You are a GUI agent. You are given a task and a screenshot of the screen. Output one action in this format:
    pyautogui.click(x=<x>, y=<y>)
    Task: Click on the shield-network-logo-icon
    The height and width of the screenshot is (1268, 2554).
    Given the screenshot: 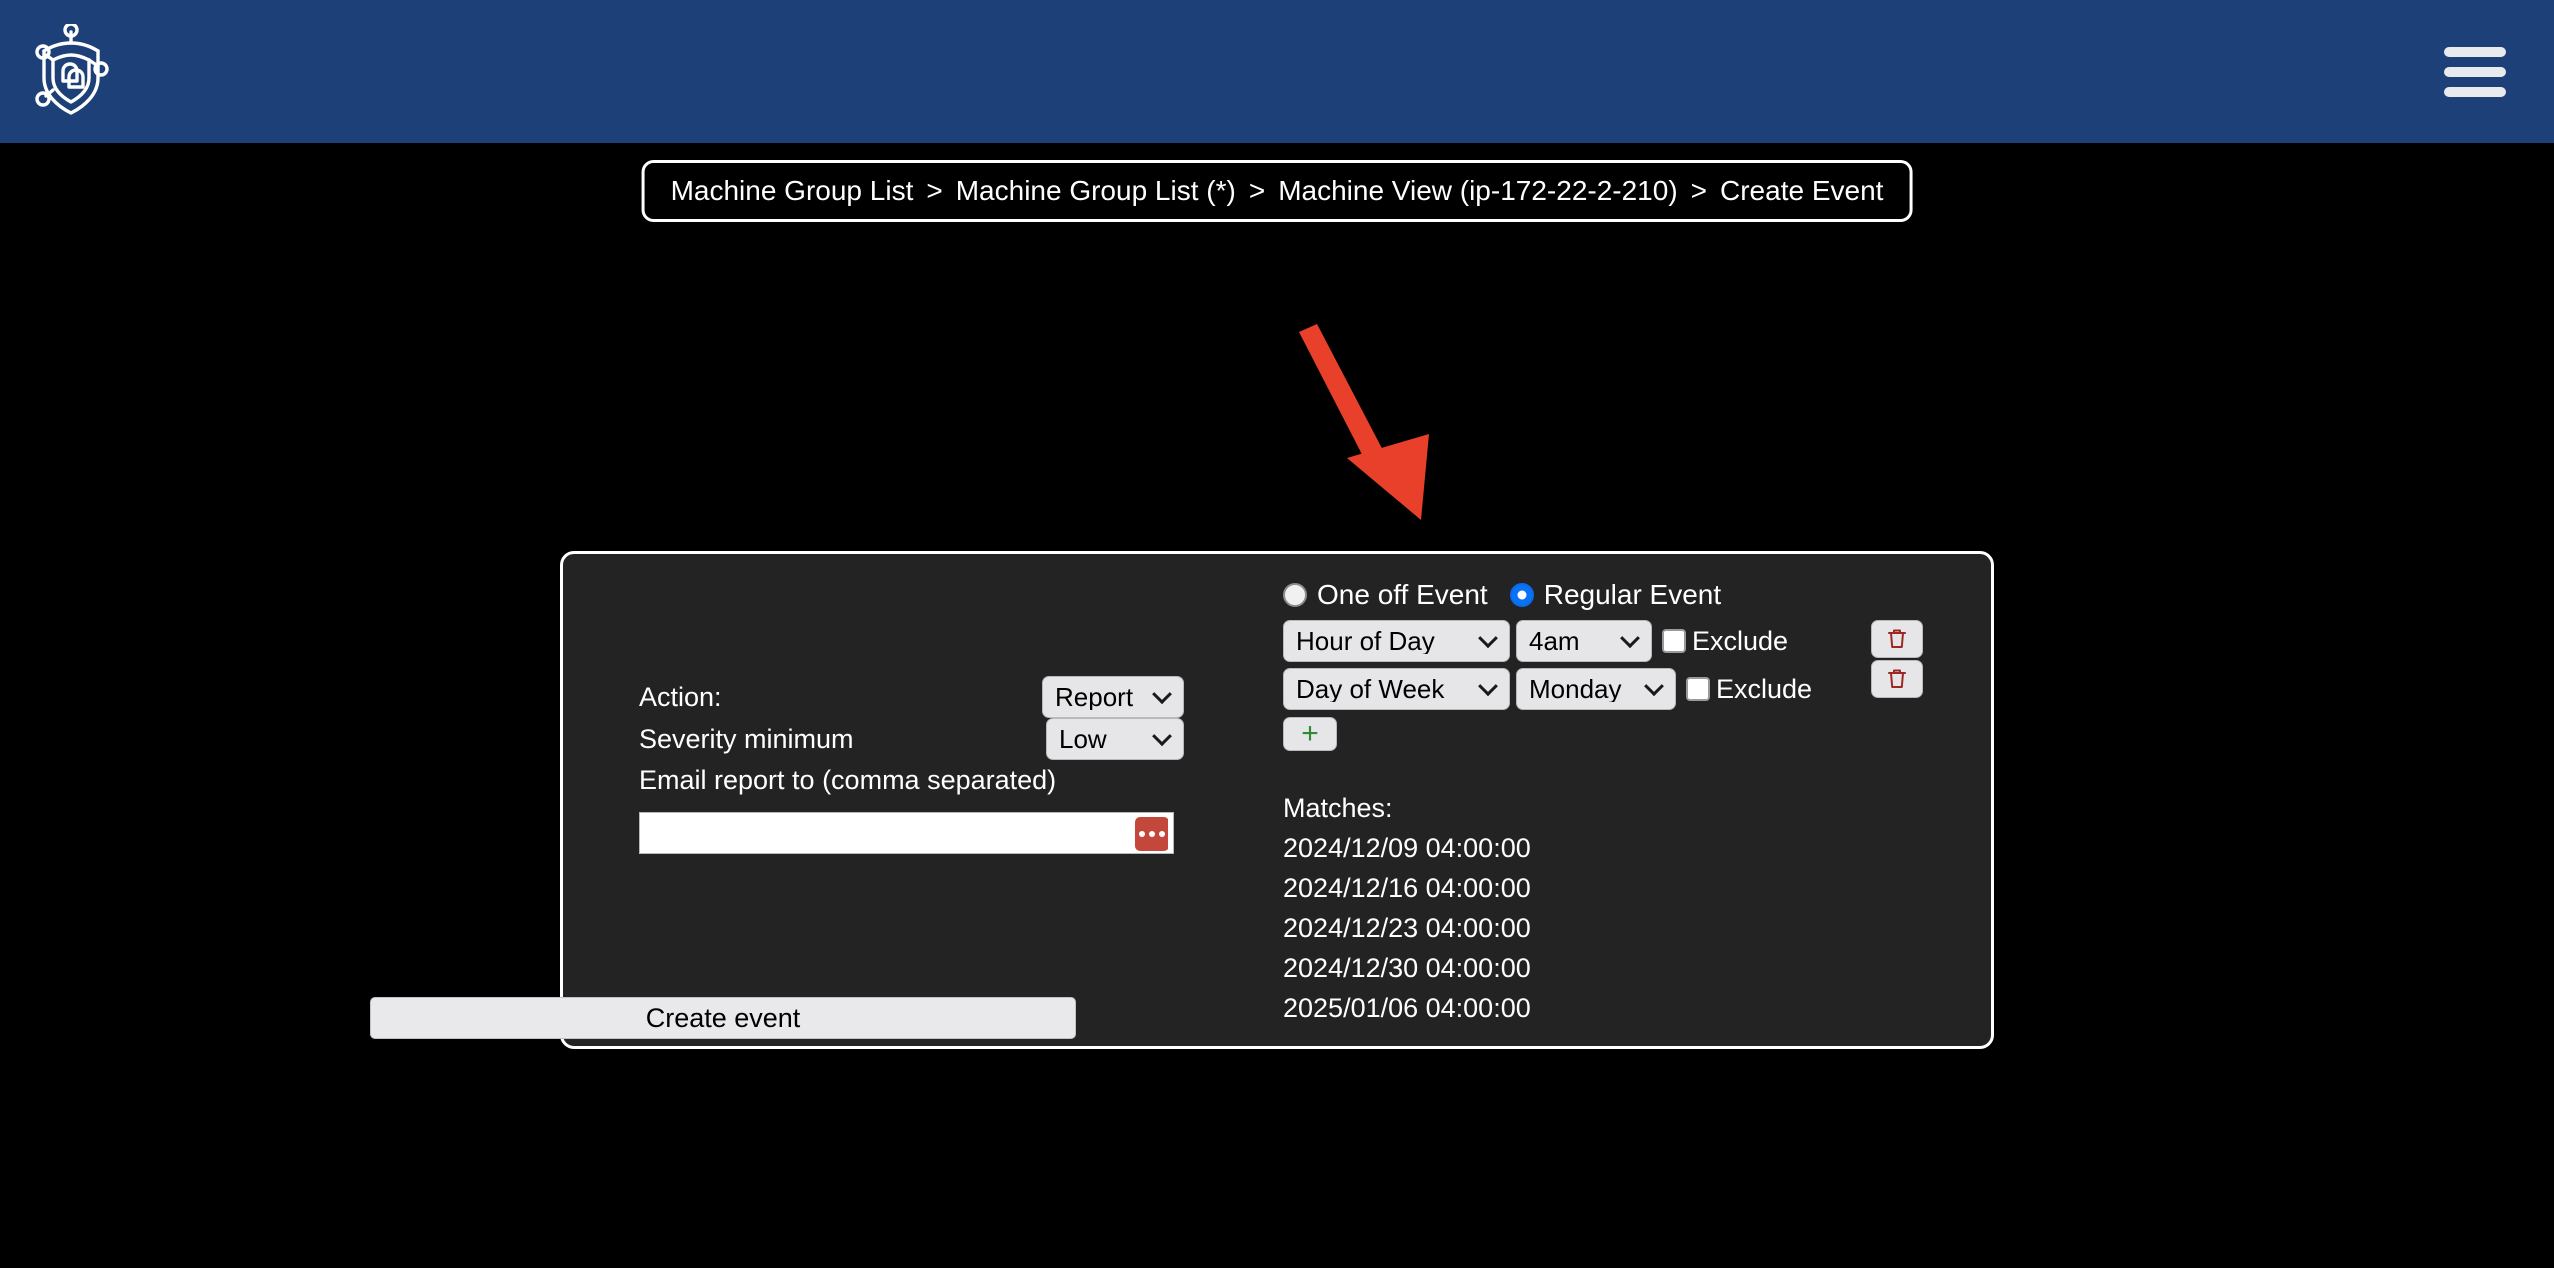 What is the action you would take?
    pyautogui.click(x=72, y=69)
    